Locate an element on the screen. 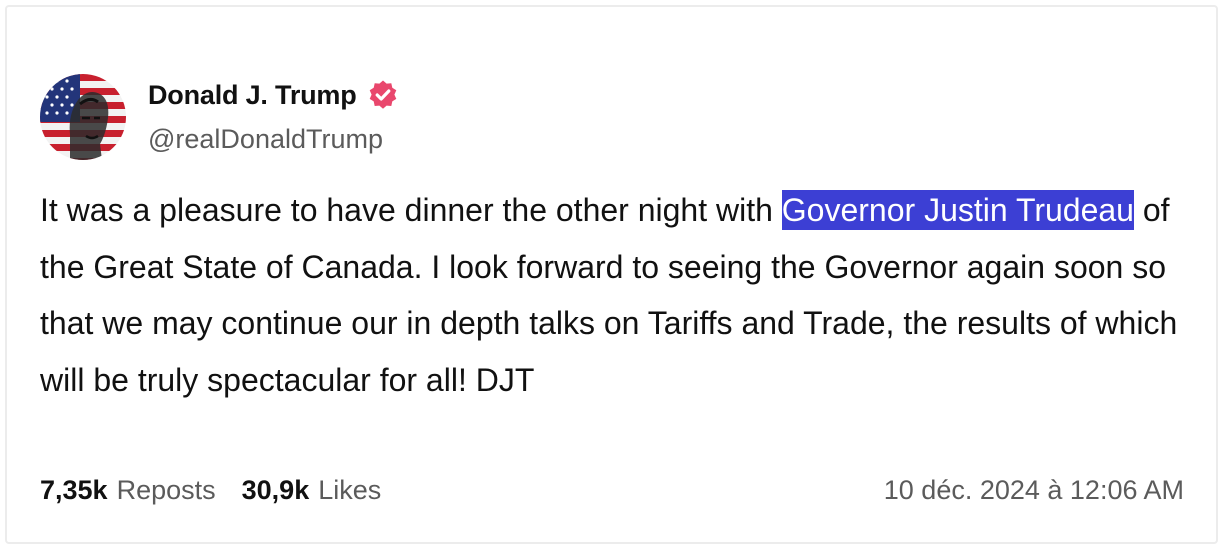 The height and width of the screenshot is (550, 1228). author-handle: @realDonaldTrump is located at coordinates (265, 139).